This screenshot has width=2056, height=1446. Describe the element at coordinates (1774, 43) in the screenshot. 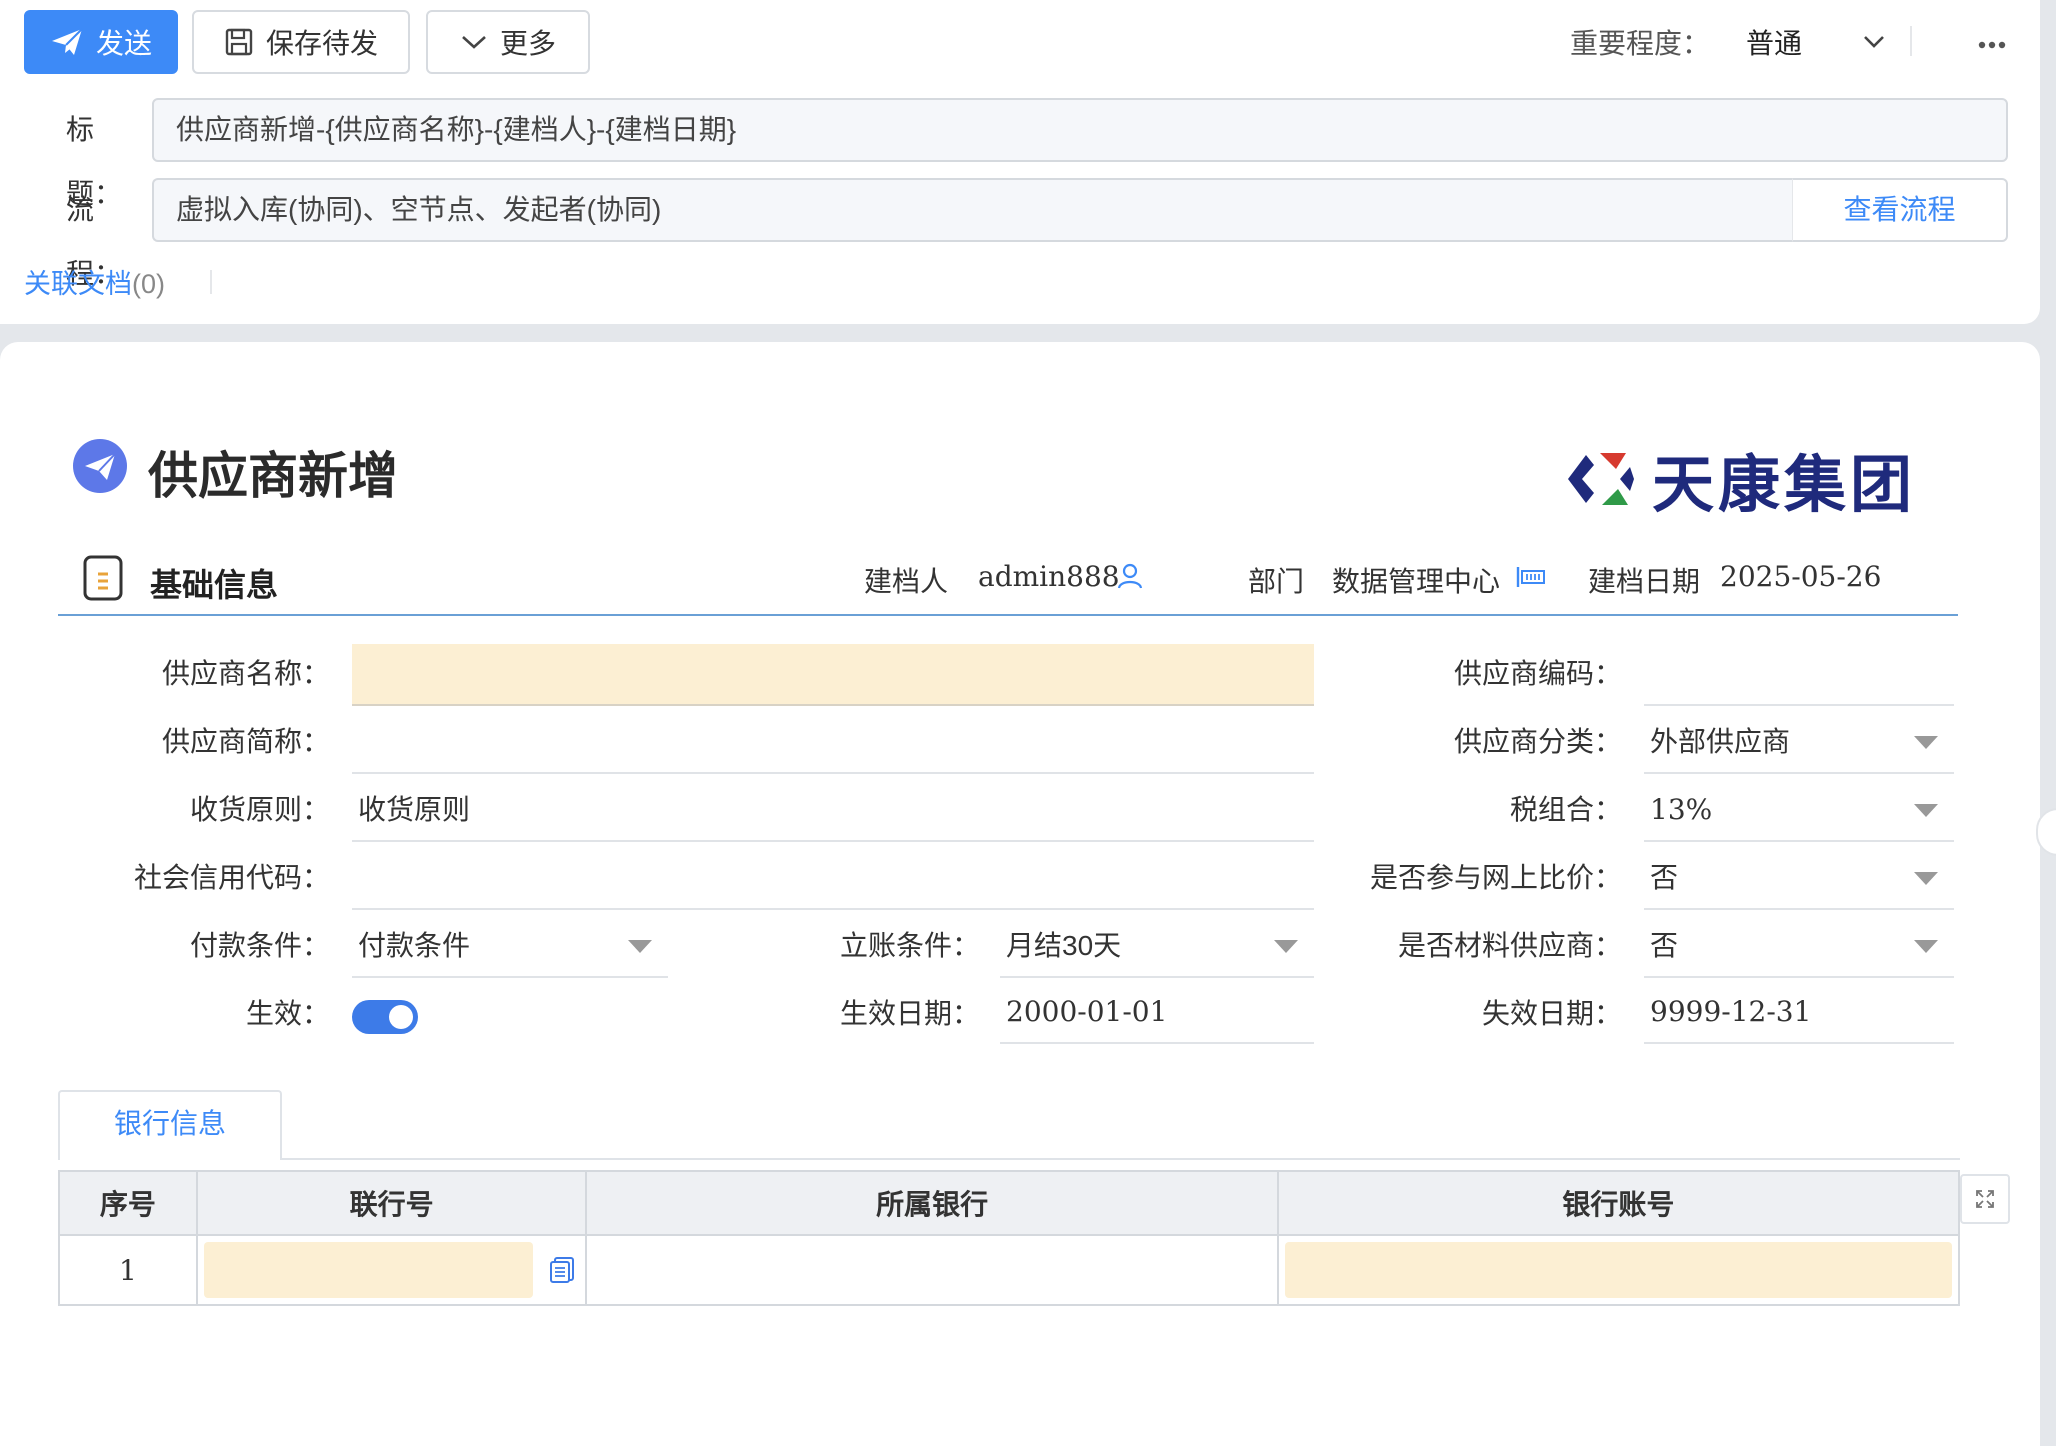

I see `importance-value: 普通` at that location.